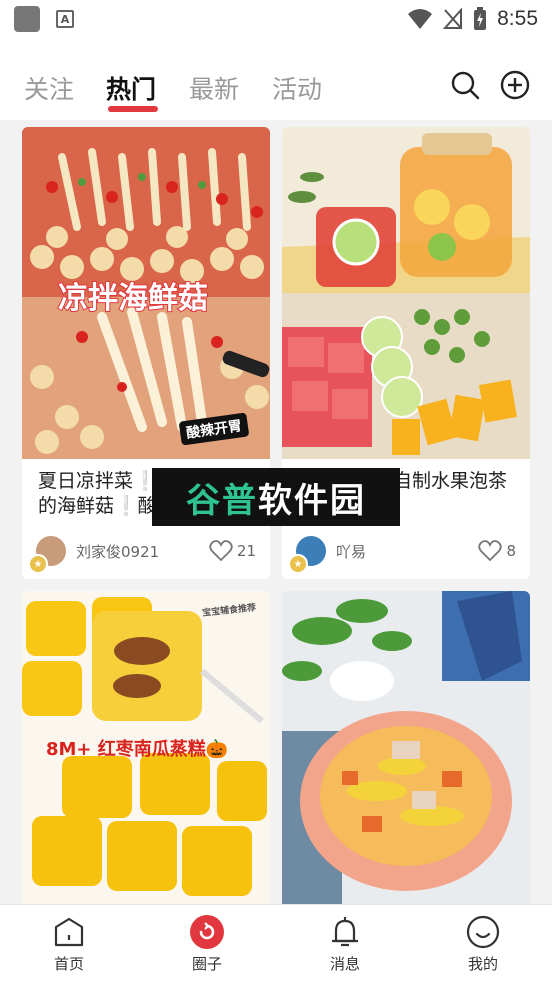 Image resolution: width=552 pixels, height=983 pixels. I want to click on battery-charging-icon, so click(480, 18).